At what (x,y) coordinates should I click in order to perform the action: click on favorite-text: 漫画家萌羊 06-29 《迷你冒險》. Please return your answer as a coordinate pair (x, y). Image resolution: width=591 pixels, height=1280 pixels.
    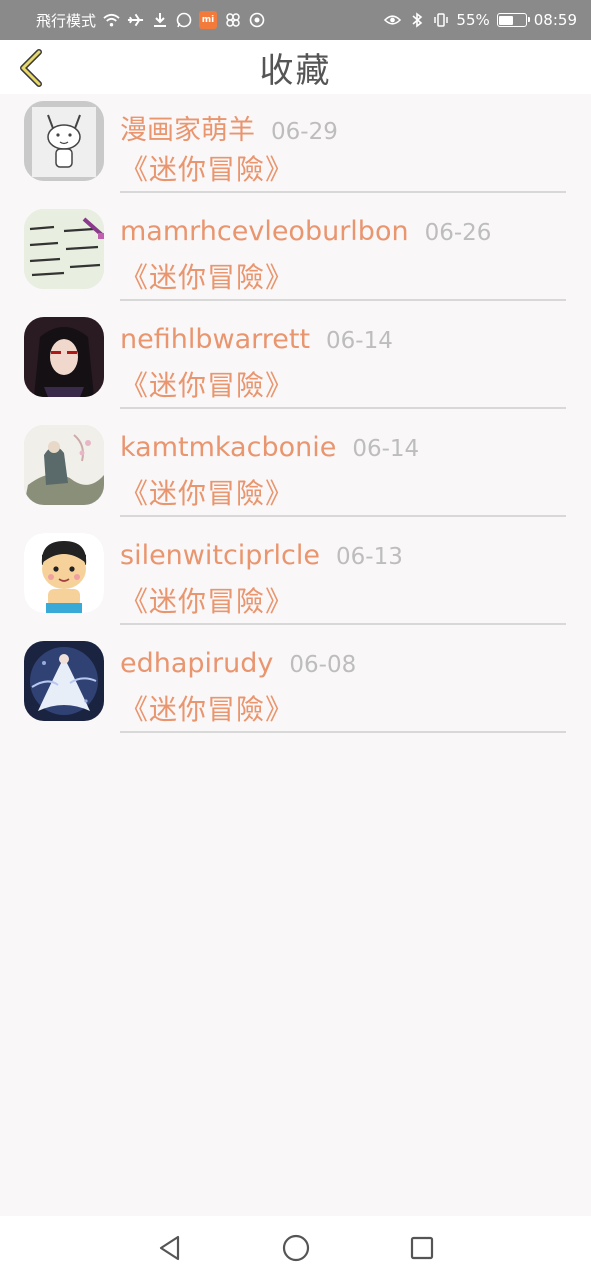
    Looking at the image, I should click on (343, 148).